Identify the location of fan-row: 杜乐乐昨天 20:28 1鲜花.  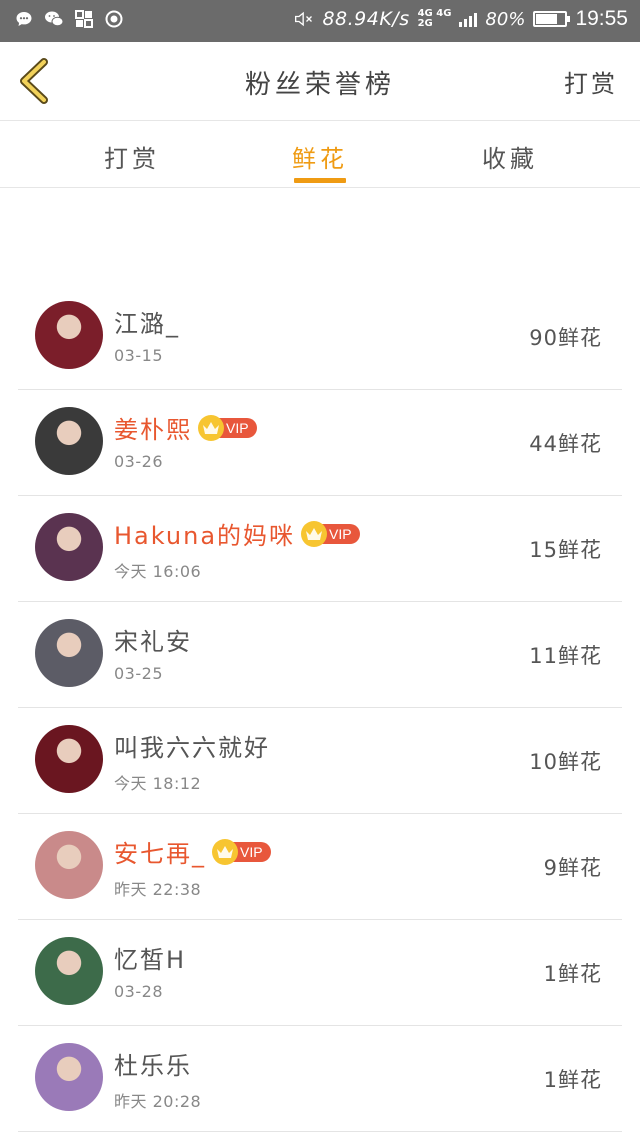
(320, 1079).